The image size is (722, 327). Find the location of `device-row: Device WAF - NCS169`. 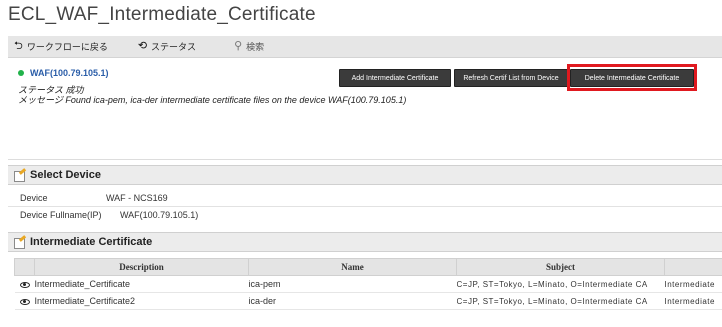

device-row: Device WAF - NCS169 is located at coordinates (94, 198).